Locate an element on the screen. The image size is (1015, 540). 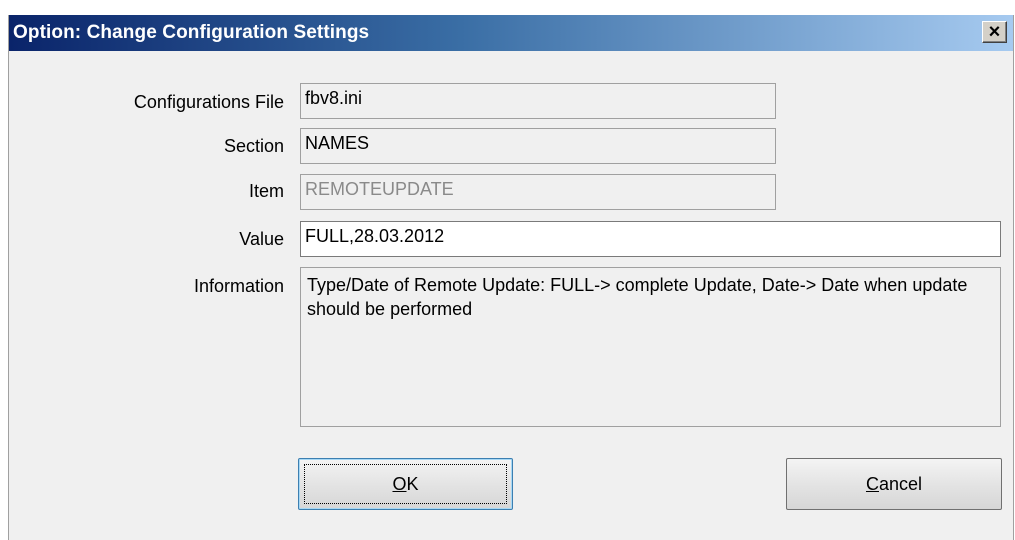
close-icon: × is located at coordinates (994, 32).